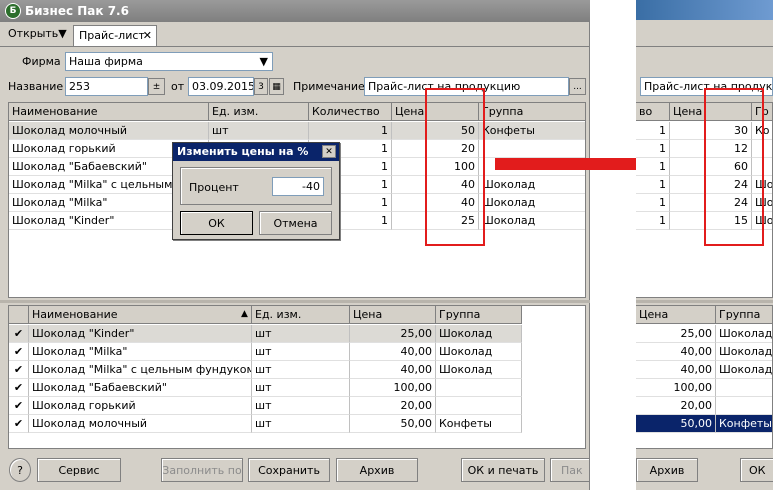  I want to click on note-label: Примечание, so click(329, 86).